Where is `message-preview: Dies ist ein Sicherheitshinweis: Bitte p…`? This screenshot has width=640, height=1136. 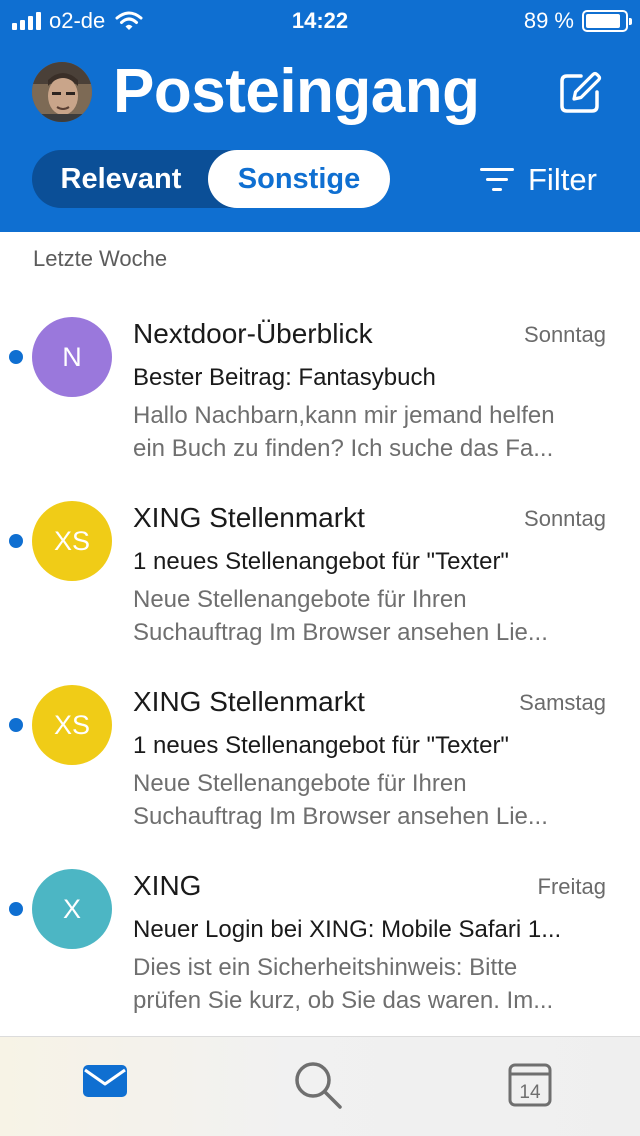 message-preview: Dies ist ein Sicherheitshinweis: Bitte p… is located at coordinates (370, 984).